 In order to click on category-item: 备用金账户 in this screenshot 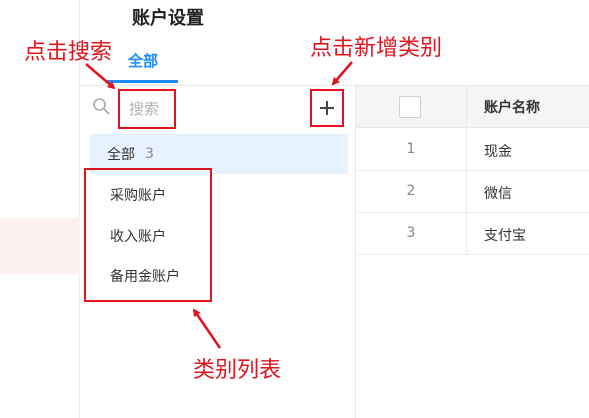, I will do `click(145, 276)`.